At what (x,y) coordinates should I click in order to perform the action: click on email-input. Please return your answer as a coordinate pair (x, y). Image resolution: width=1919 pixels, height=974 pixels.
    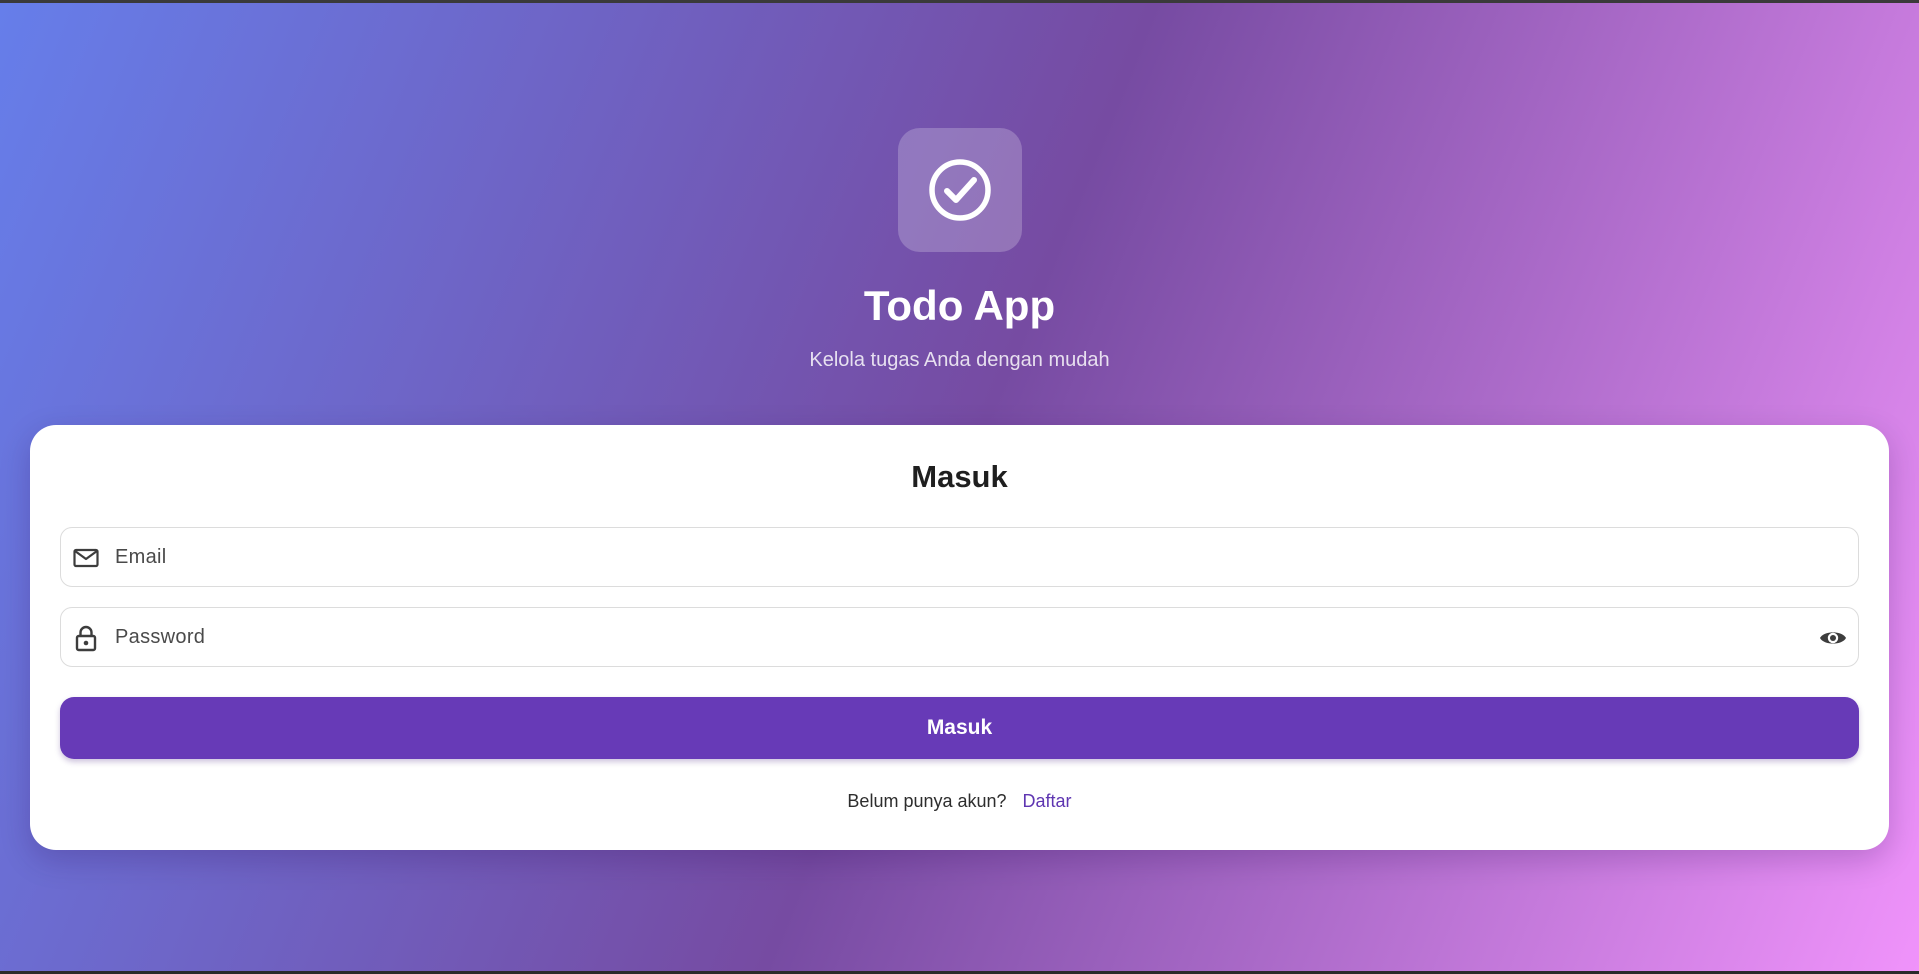
    Looking at the image, I should click on (955, 557).